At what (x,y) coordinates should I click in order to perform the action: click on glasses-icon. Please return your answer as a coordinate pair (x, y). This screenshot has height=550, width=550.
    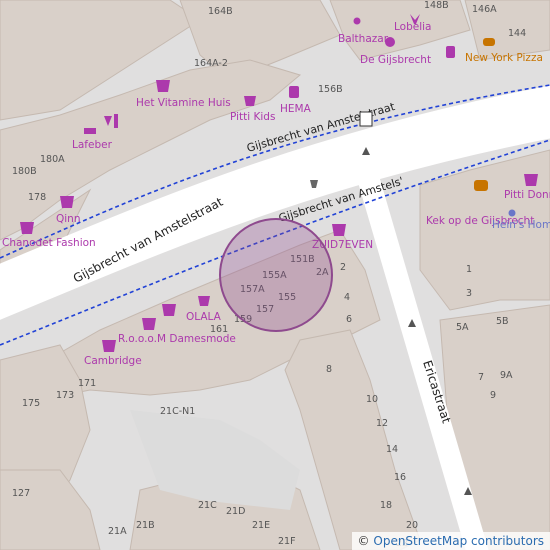
    Looking at the image, I should click on (90, 131).